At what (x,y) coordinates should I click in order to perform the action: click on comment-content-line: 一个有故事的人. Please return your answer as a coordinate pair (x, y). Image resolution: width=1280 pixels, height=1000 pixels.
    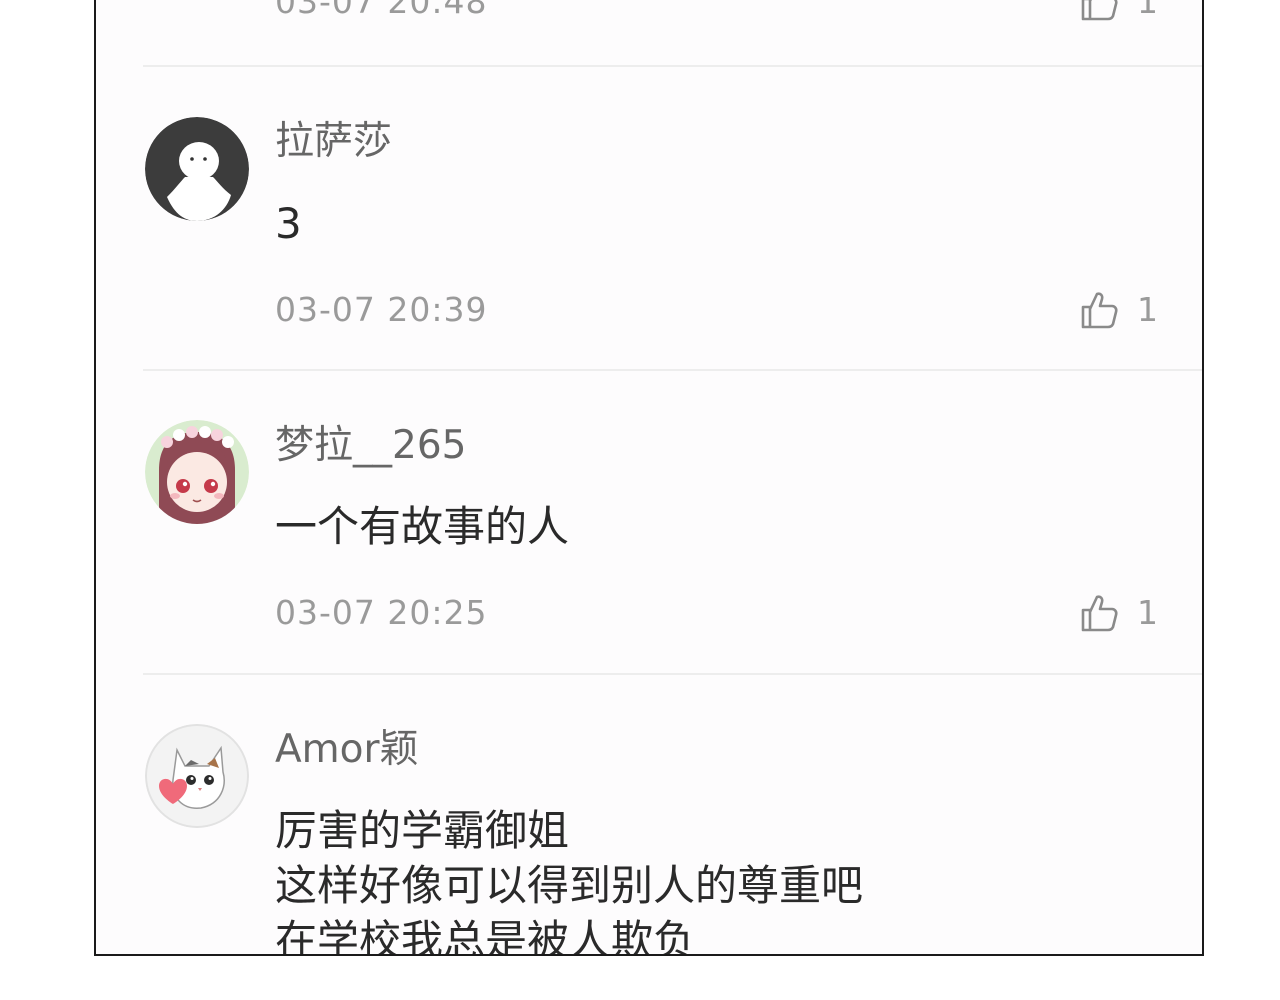
    Looking at the image, I should click on (422, 526).